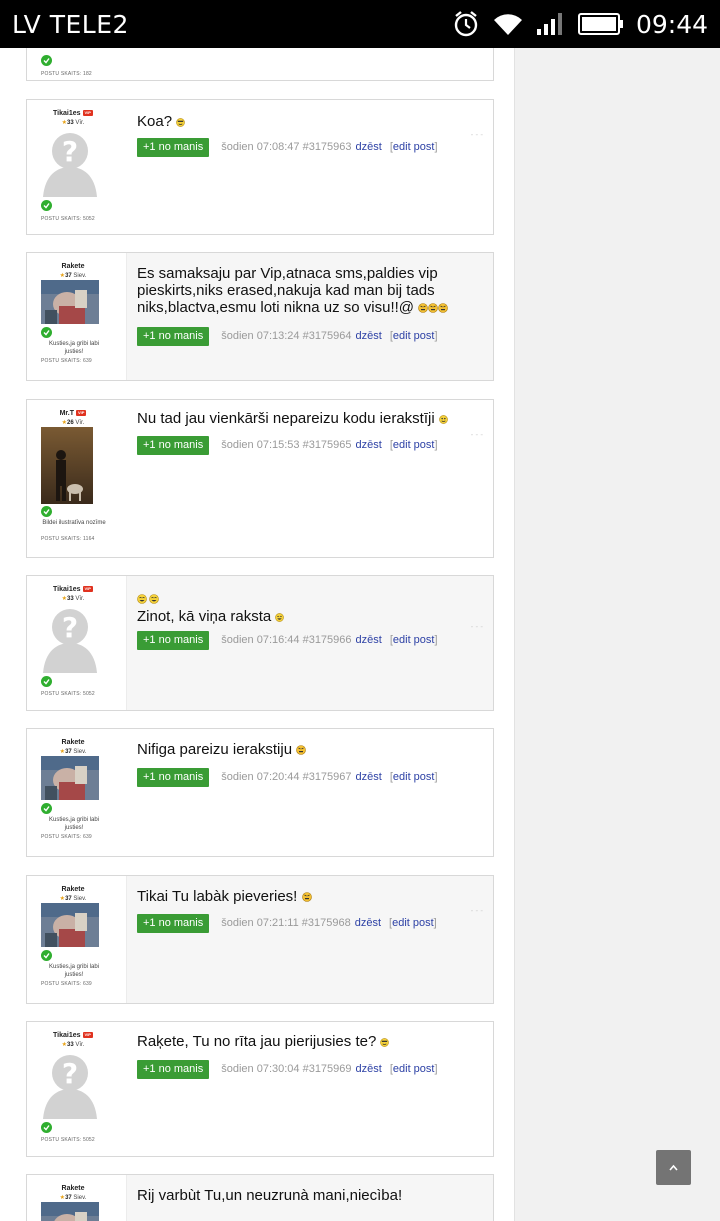 This screenshot has width=720, height=1221. I want to click on user-column: Rakete ★37 Siev., so click(77, 1198).